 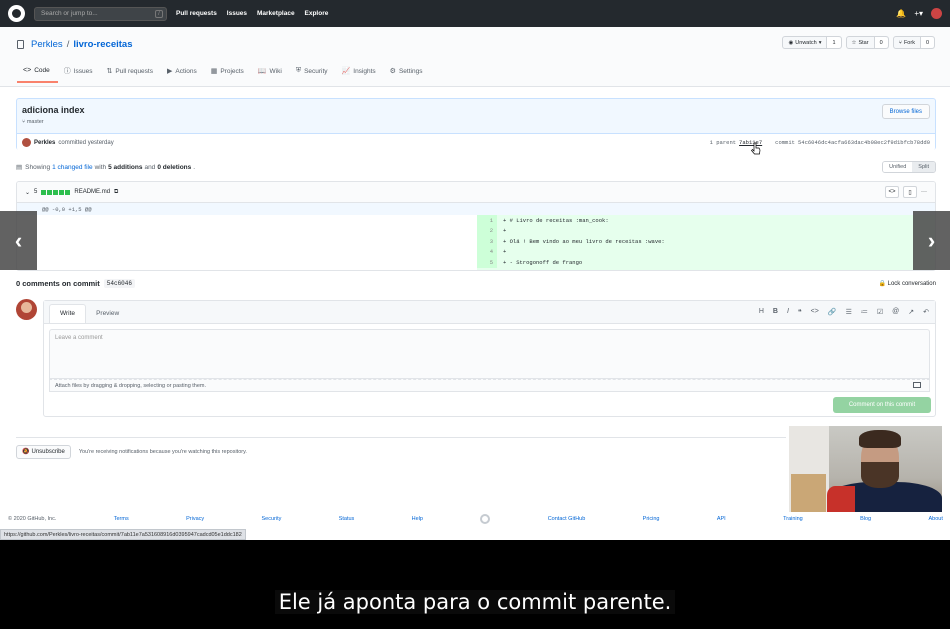 I want to click on toc-showing: Showing, so click(x=38, y=167).